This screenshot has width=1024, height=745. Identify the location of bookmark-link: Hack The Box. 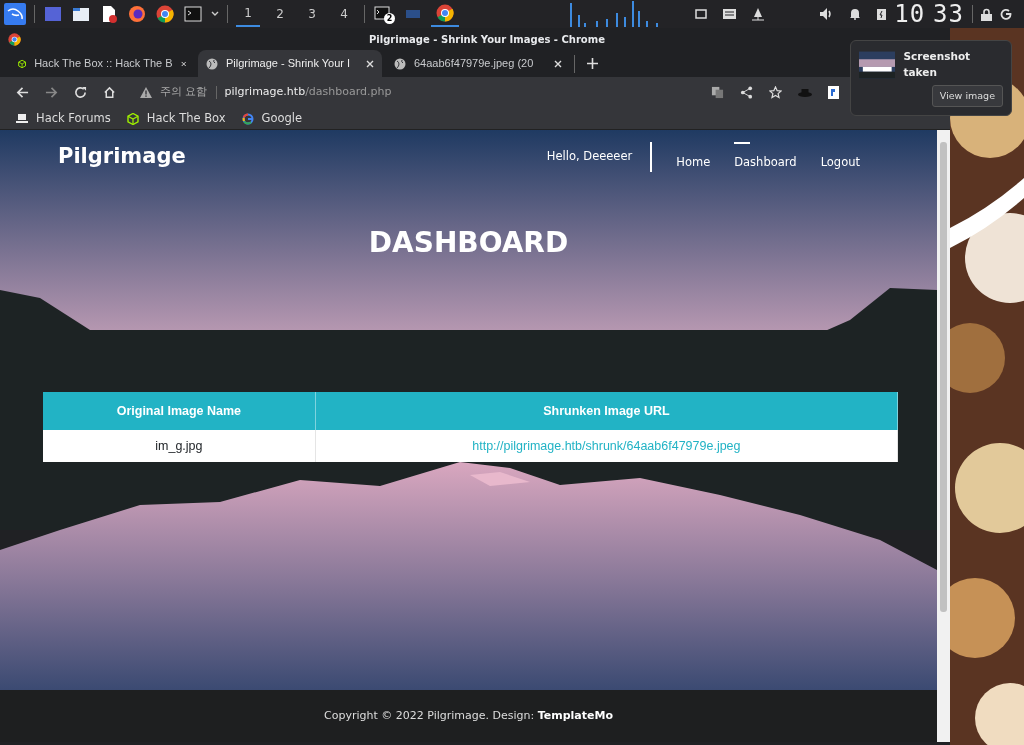
(186, 118).